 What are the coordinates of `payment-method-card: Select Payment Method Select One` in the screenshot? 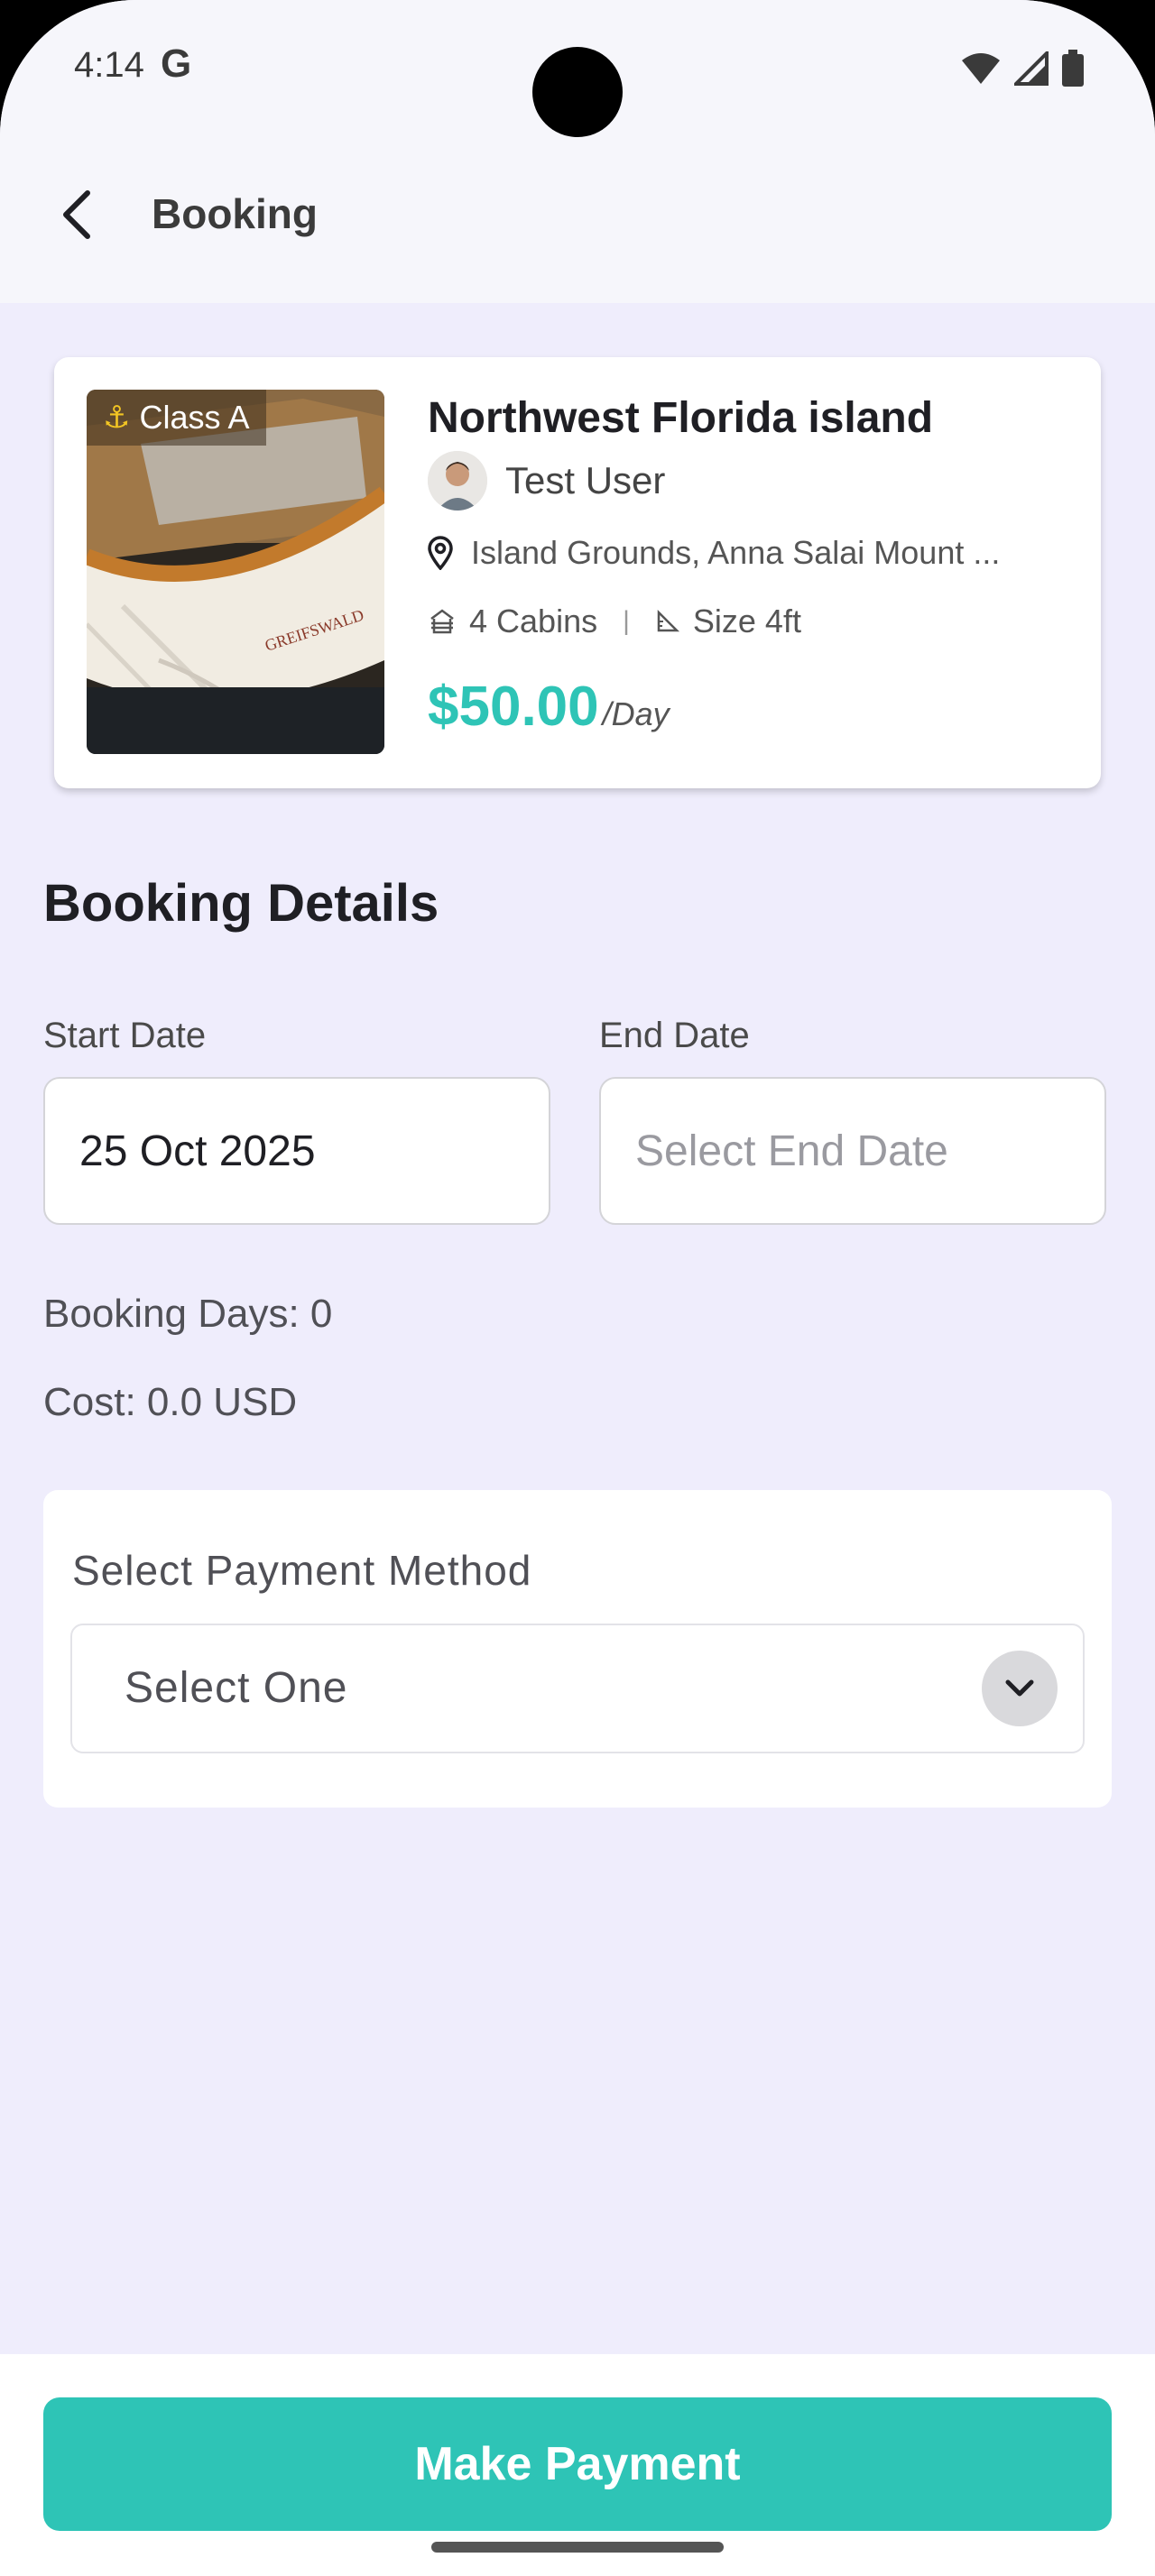 It's located at (577, 1649).